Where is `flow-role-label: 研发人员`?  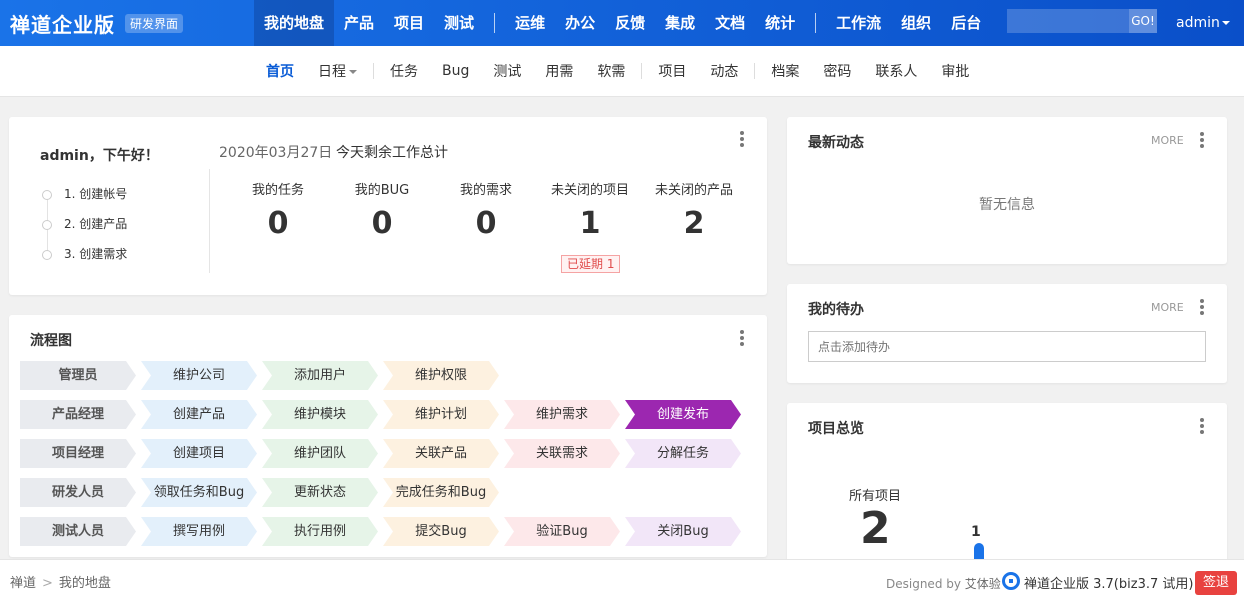
flow-role-label: 研发人员 is located at coordinates (78, 492).